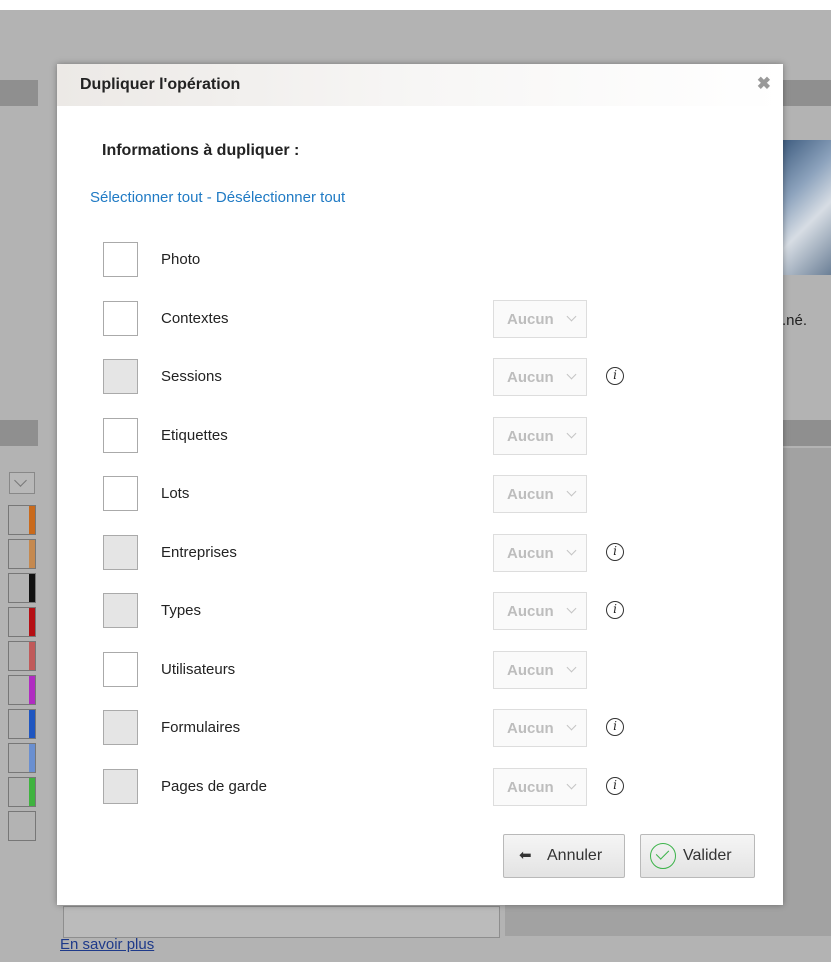  I want to click on cancel-button: ⬅ Annuler, so click(564, 856).